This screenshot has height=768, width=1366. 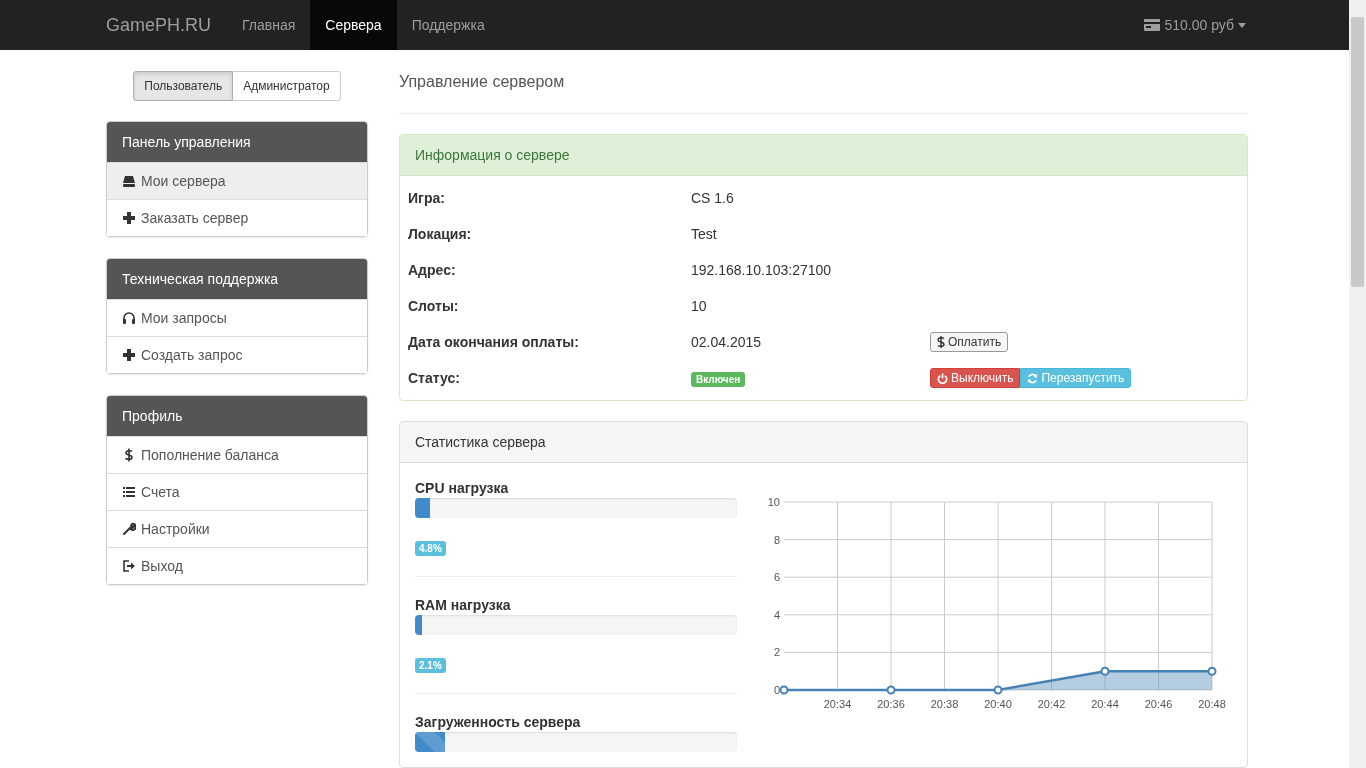 What do you see at coordinates (432, 270) in the screenshot?
I see `field-label: Адрес:` at bounding box center [432, 270].